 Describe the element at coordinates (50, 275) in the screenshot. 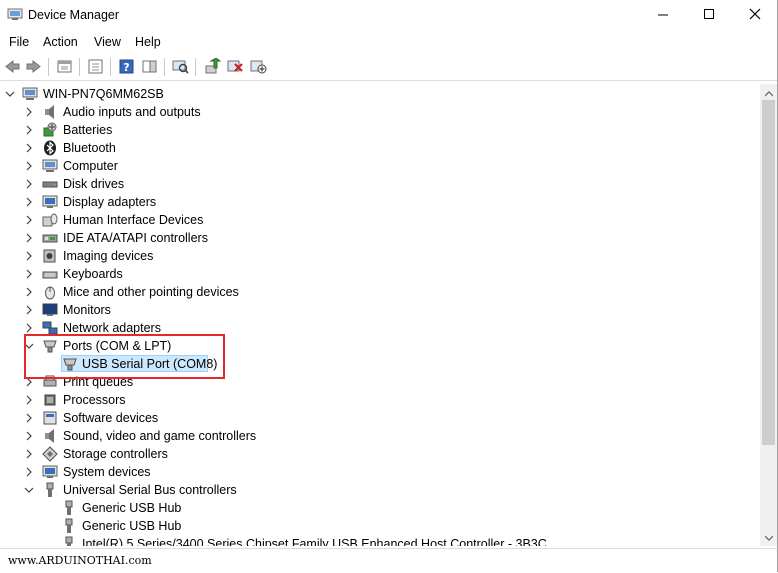

I see `keyboard-icon` at that location.